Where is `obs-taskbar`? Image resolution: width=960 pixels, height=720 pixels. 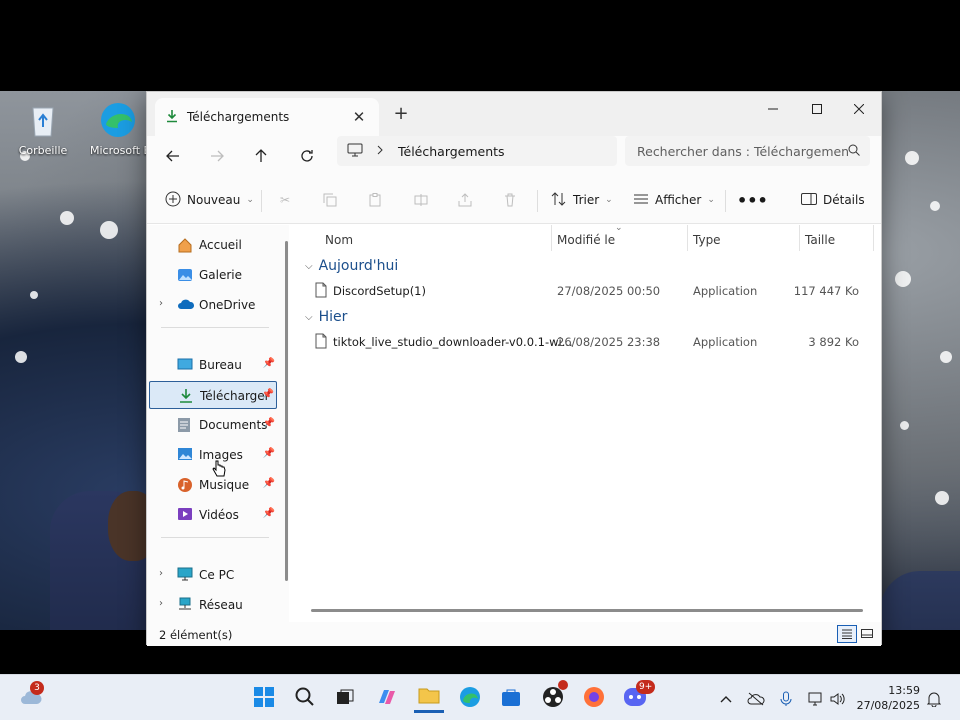 obs-taskbar is located at coordinates (553, 696).